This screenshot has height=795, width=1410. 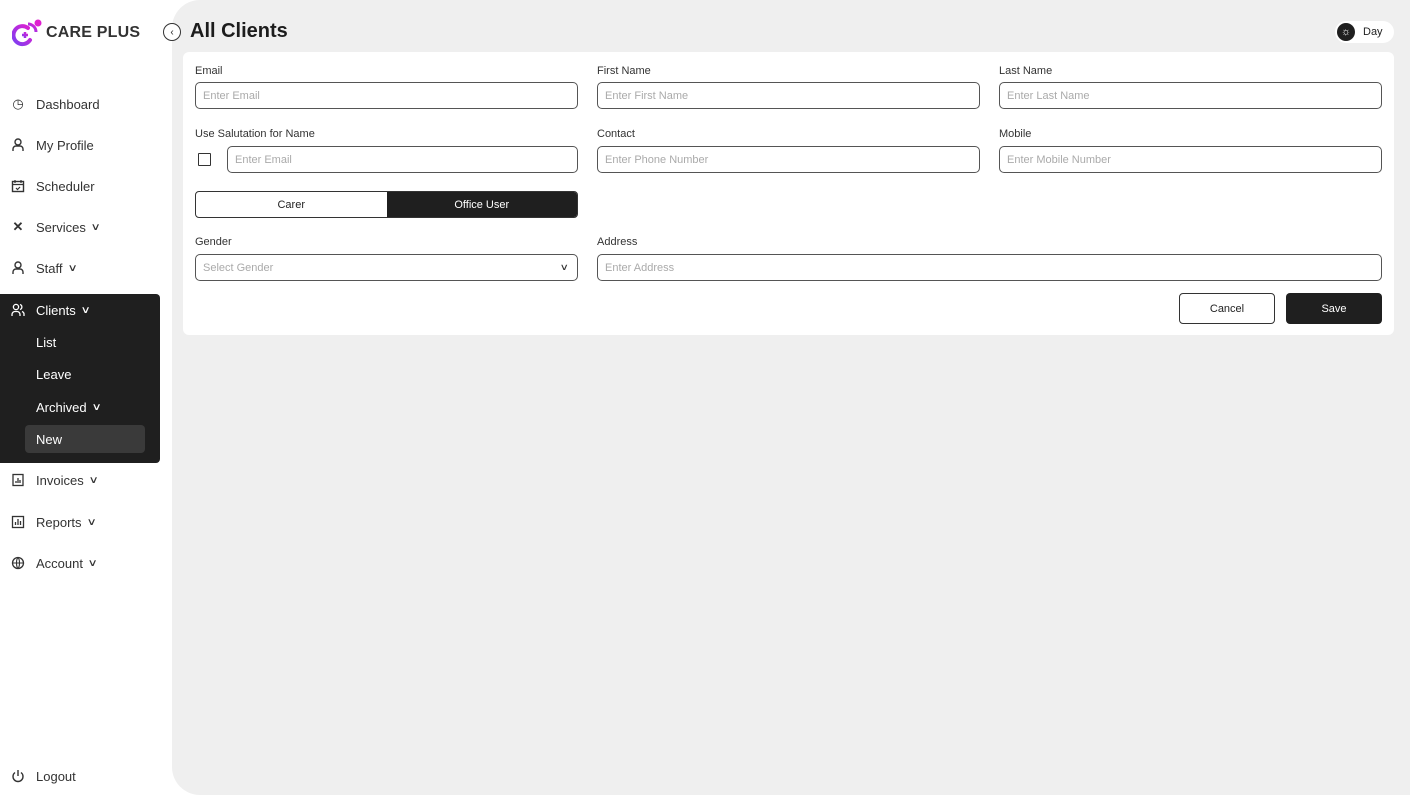 What do you see at coordinates (291, 204) in the screenshot?
I see `carer-option: Carer` at bounding box center [291, 204].